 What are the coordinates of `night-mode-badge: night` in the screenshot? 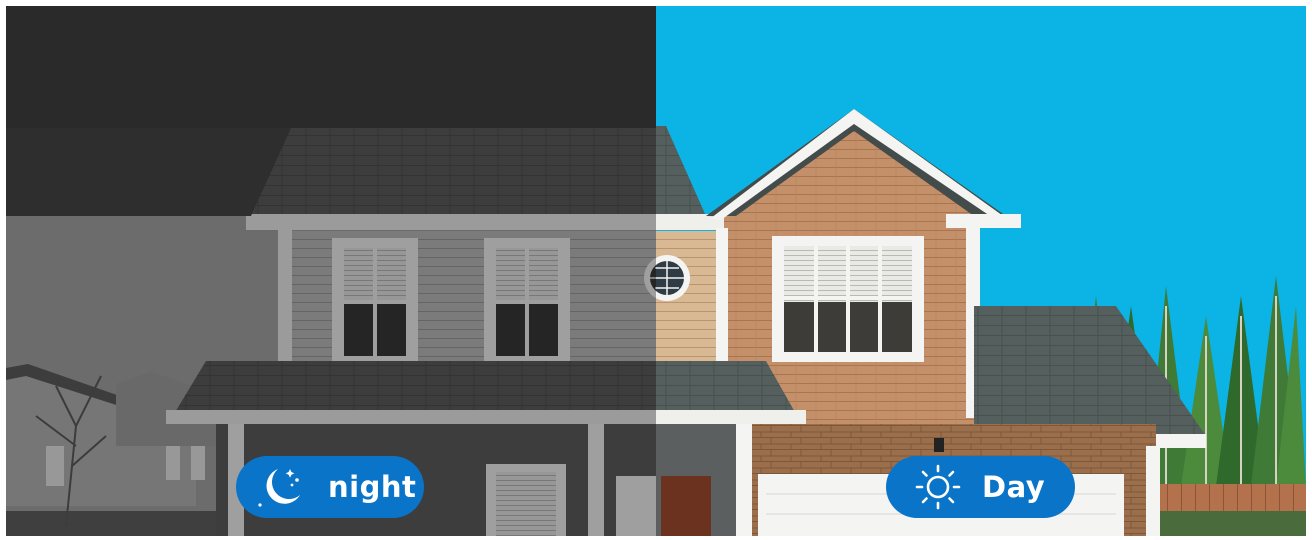 It's located at (330, 487).